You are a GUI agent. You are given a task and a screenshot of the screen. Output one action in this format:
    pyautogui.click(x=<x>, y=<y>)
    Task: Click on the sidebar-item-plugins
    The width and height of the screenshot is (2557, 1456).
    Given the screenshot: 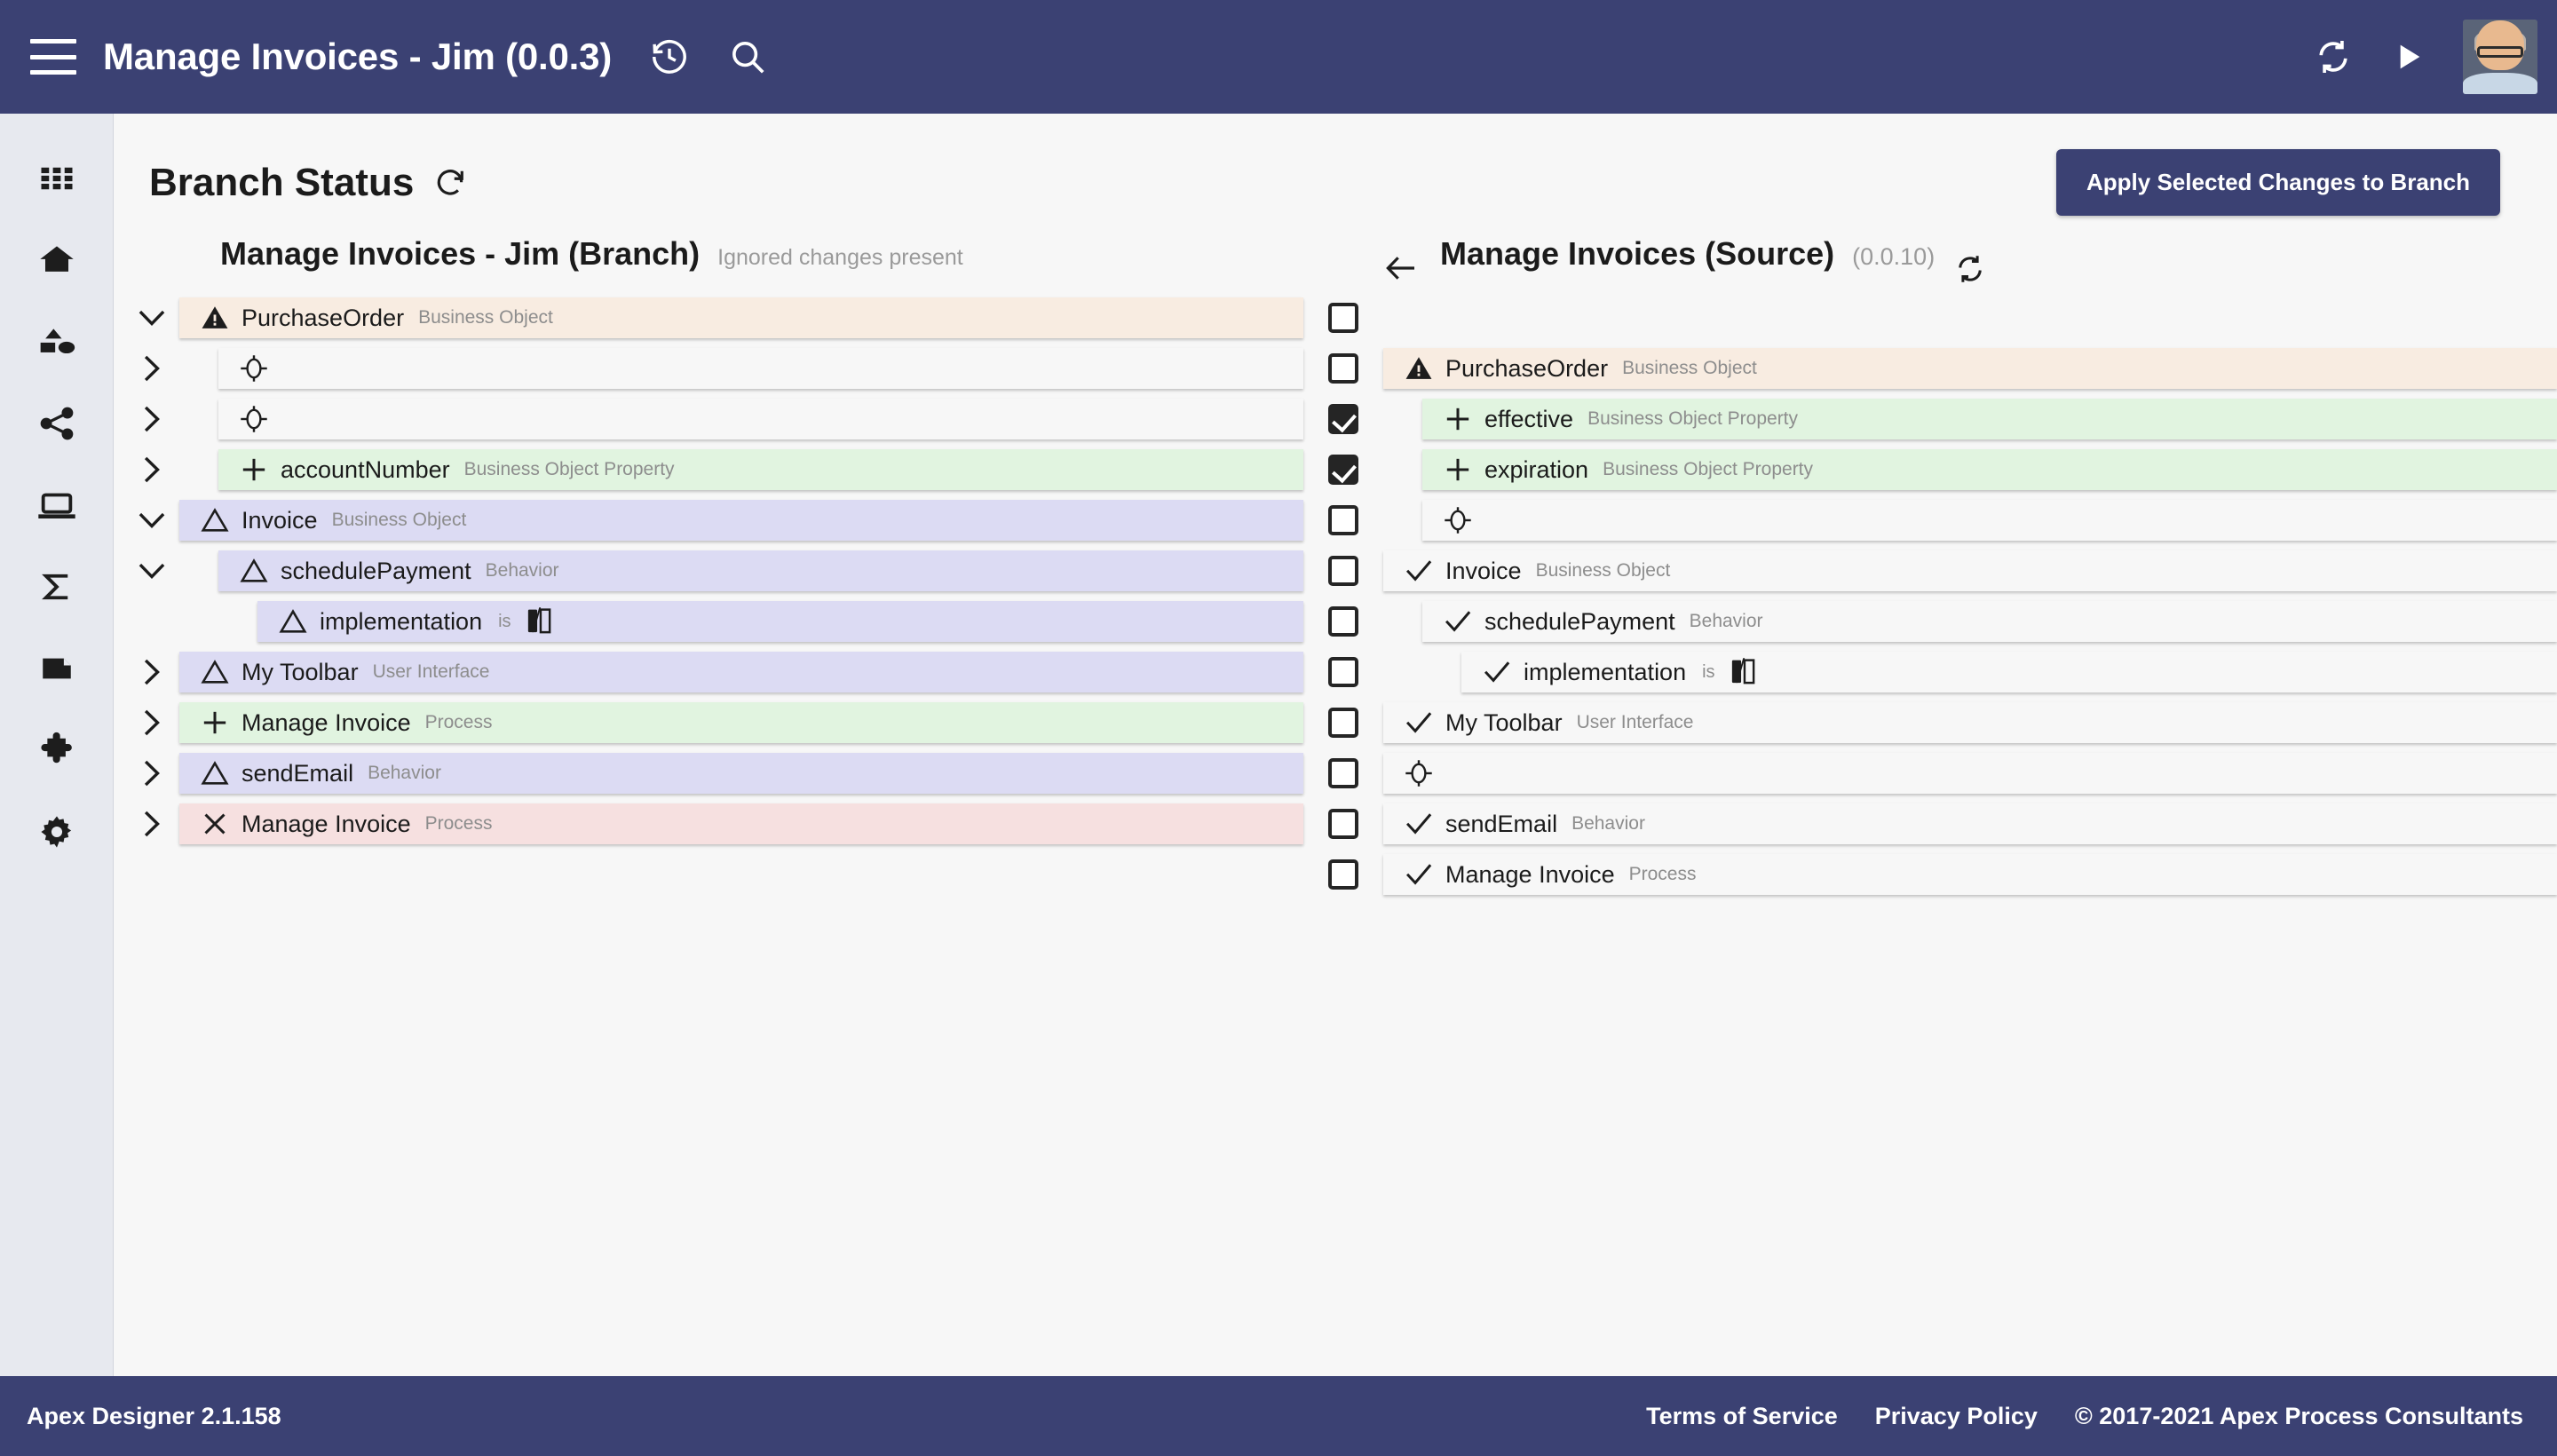 What is the action you would take?
    pyautogui.click(x=57, y=750)
    